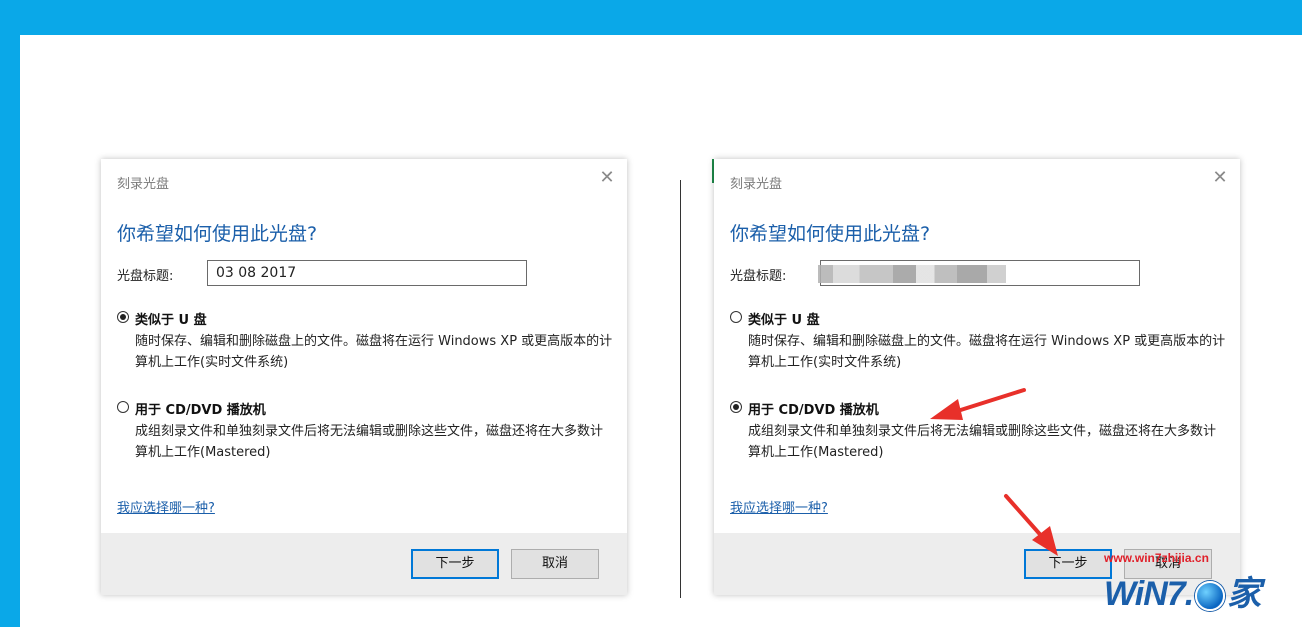 This screenshot has height=627, width=1302. What do you see at coordinates (364, 564) in the screenshot?
I see `dialog-footer: 下一步 取消` at bounding box center [364, 564].